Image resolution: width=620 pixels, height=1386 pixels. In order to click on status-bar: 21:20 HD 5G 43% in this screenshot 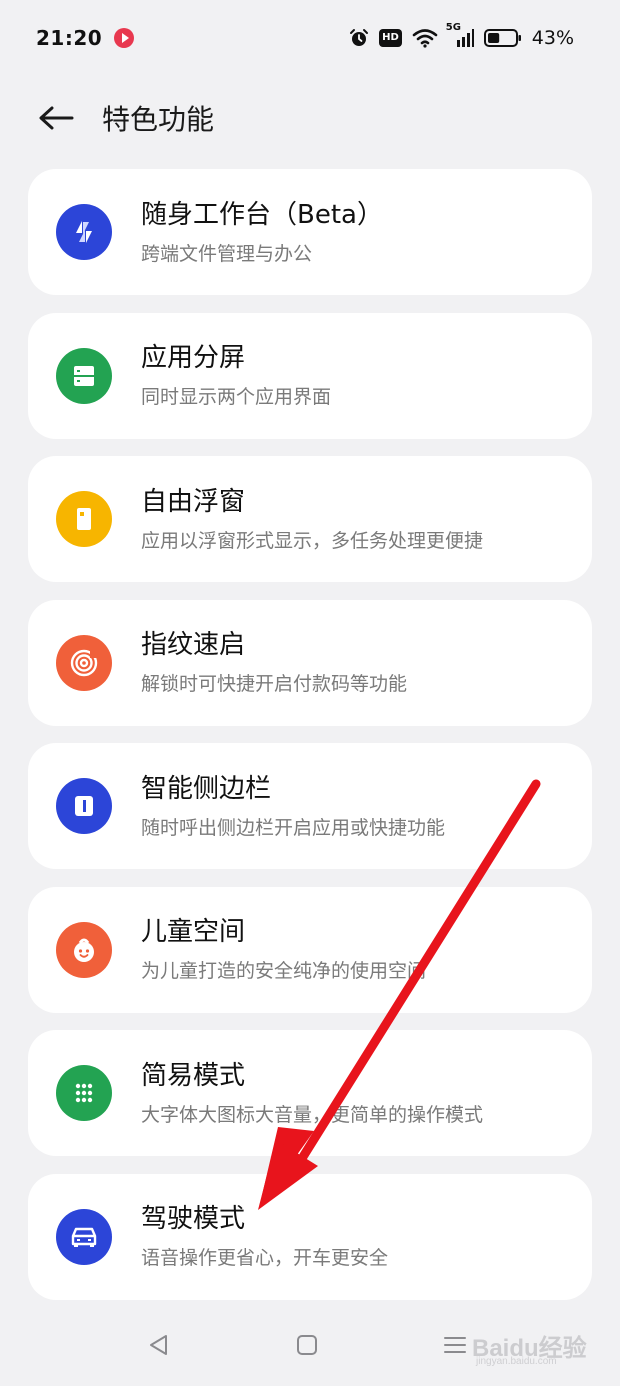, I will do `click(310, 38)`.